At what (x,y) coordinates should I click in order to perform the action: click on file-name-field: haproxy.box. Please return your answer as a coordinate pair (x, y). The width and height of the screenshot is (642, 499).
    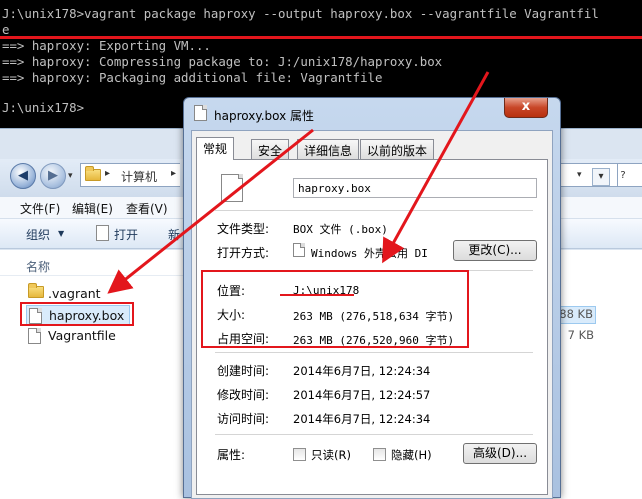
    Looking at the image, I should click on (415, 188).